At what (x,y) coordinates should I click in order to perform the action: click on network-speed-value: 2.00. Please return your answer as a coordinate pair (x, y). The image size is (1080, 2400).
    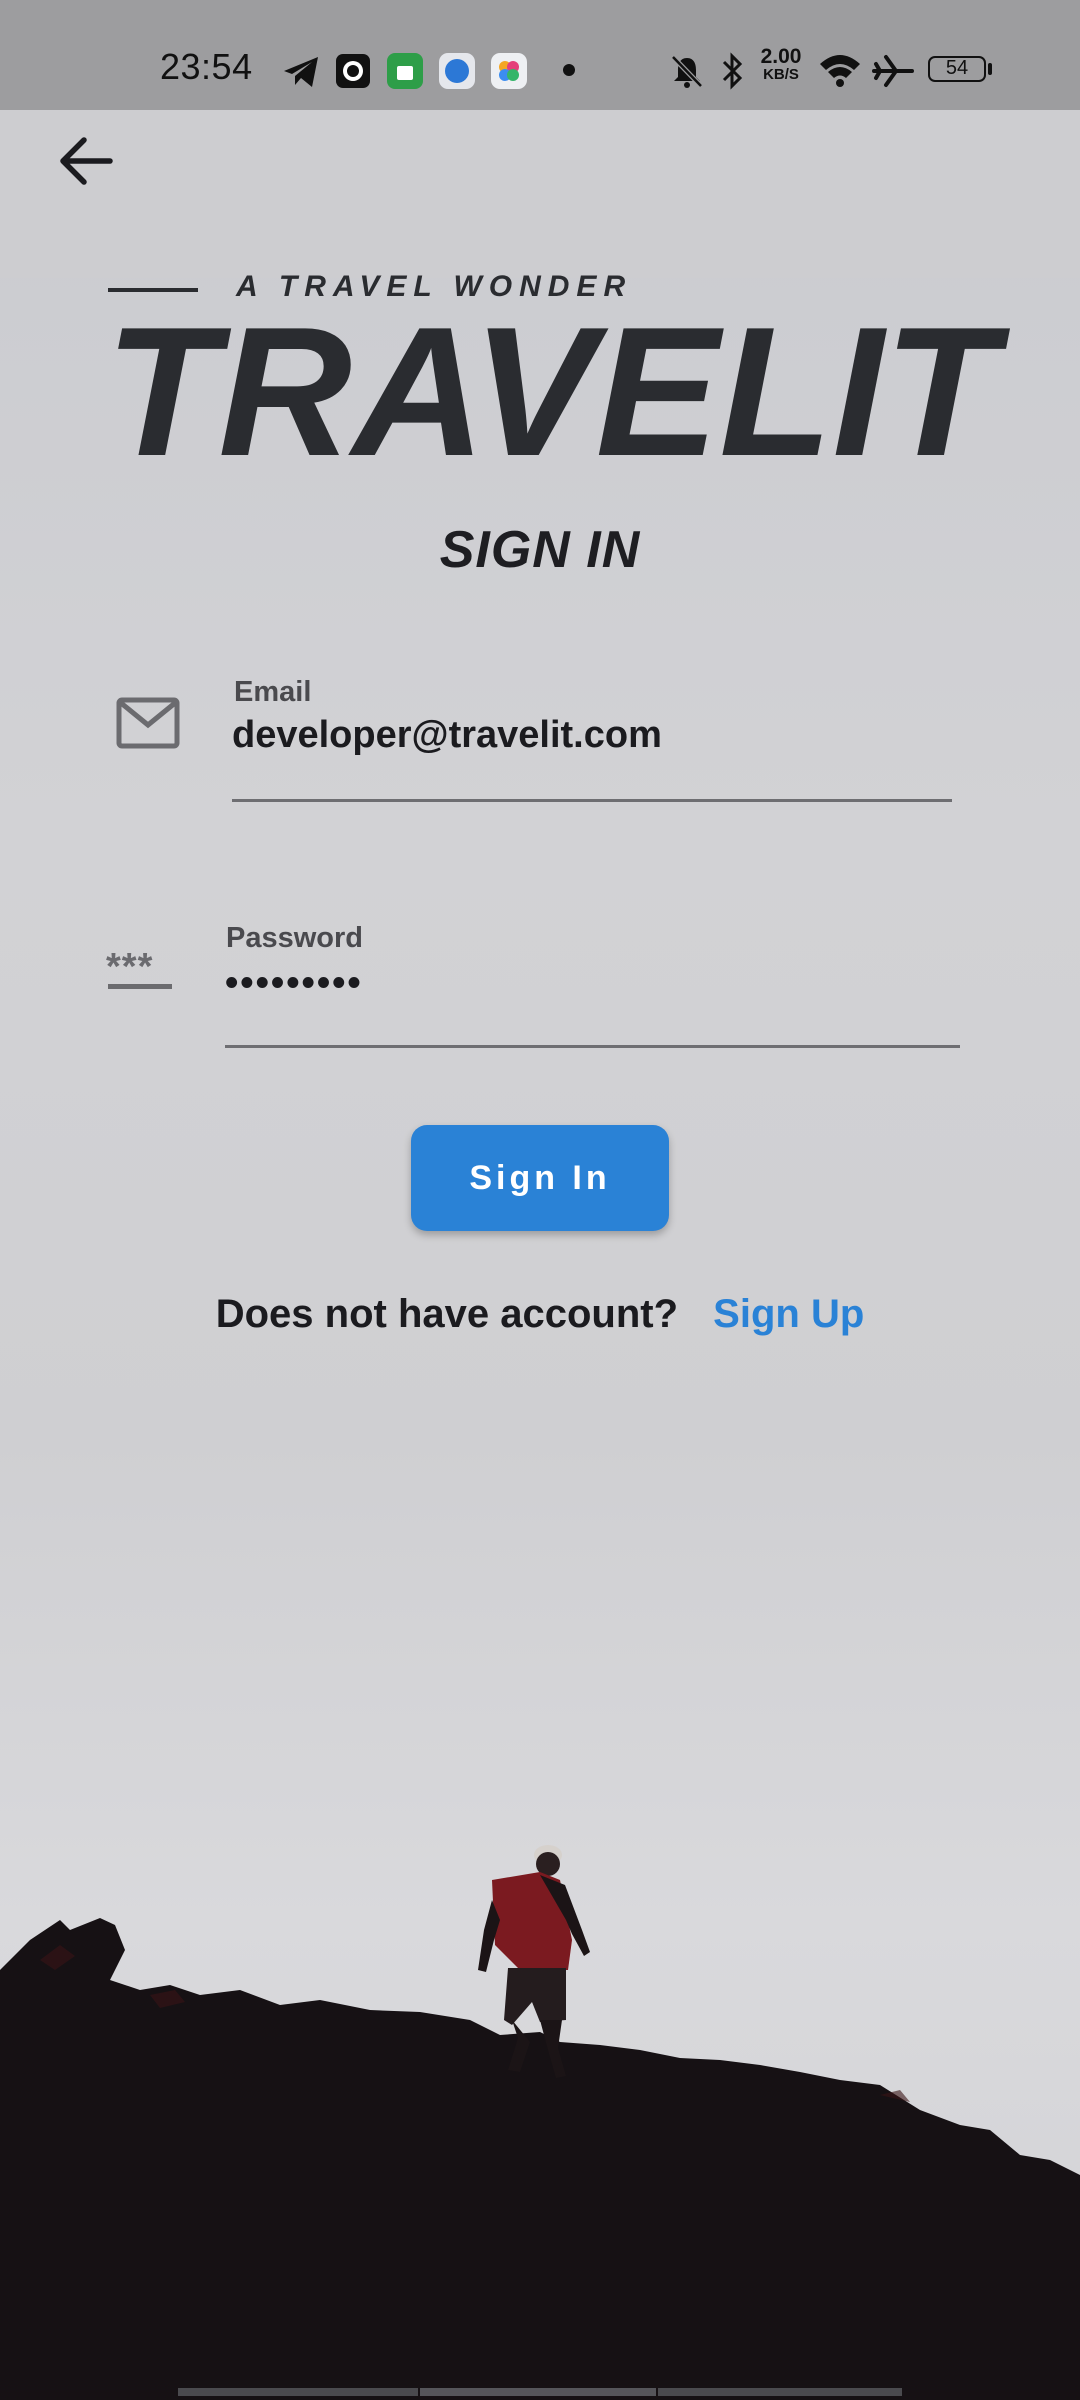
    Looking at the image, I should click on (781, 56).